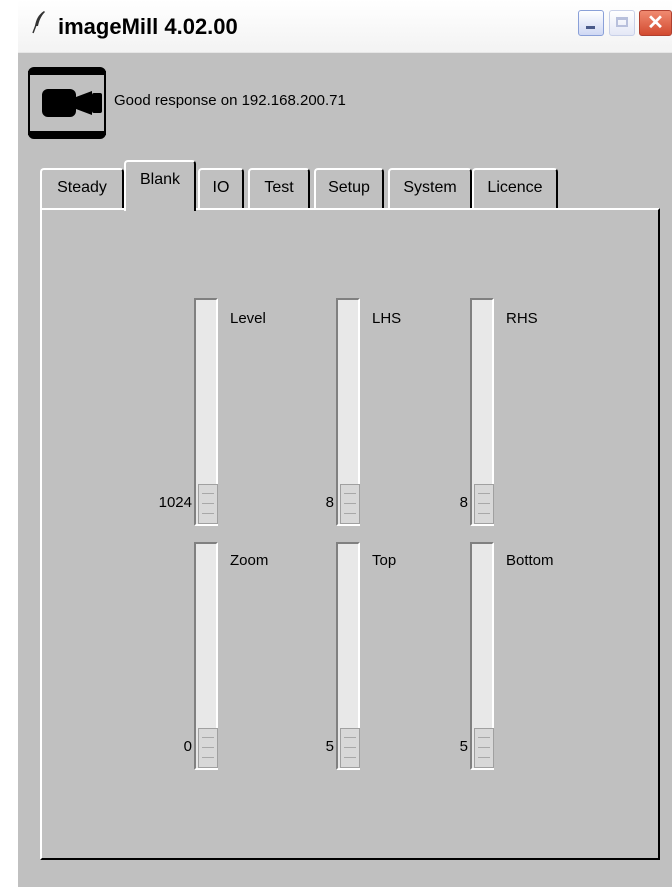  I want to click on slider-label-bottom: Bottom, so click(530, 560).